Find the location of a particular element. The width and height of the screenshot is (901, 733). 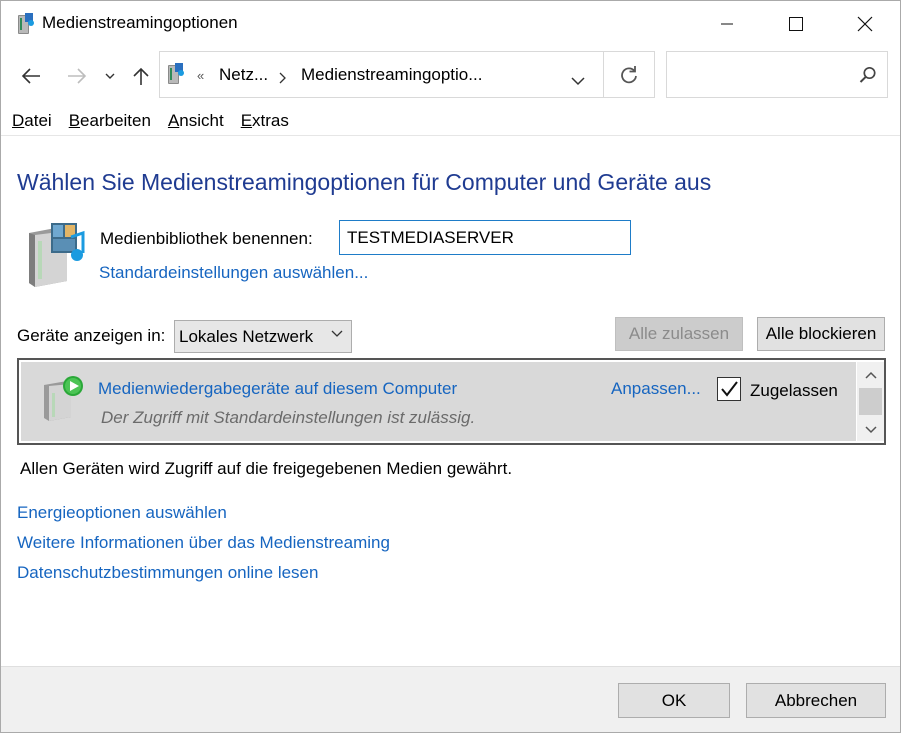

chevron-up-icon is located at coordinates (870, 375).